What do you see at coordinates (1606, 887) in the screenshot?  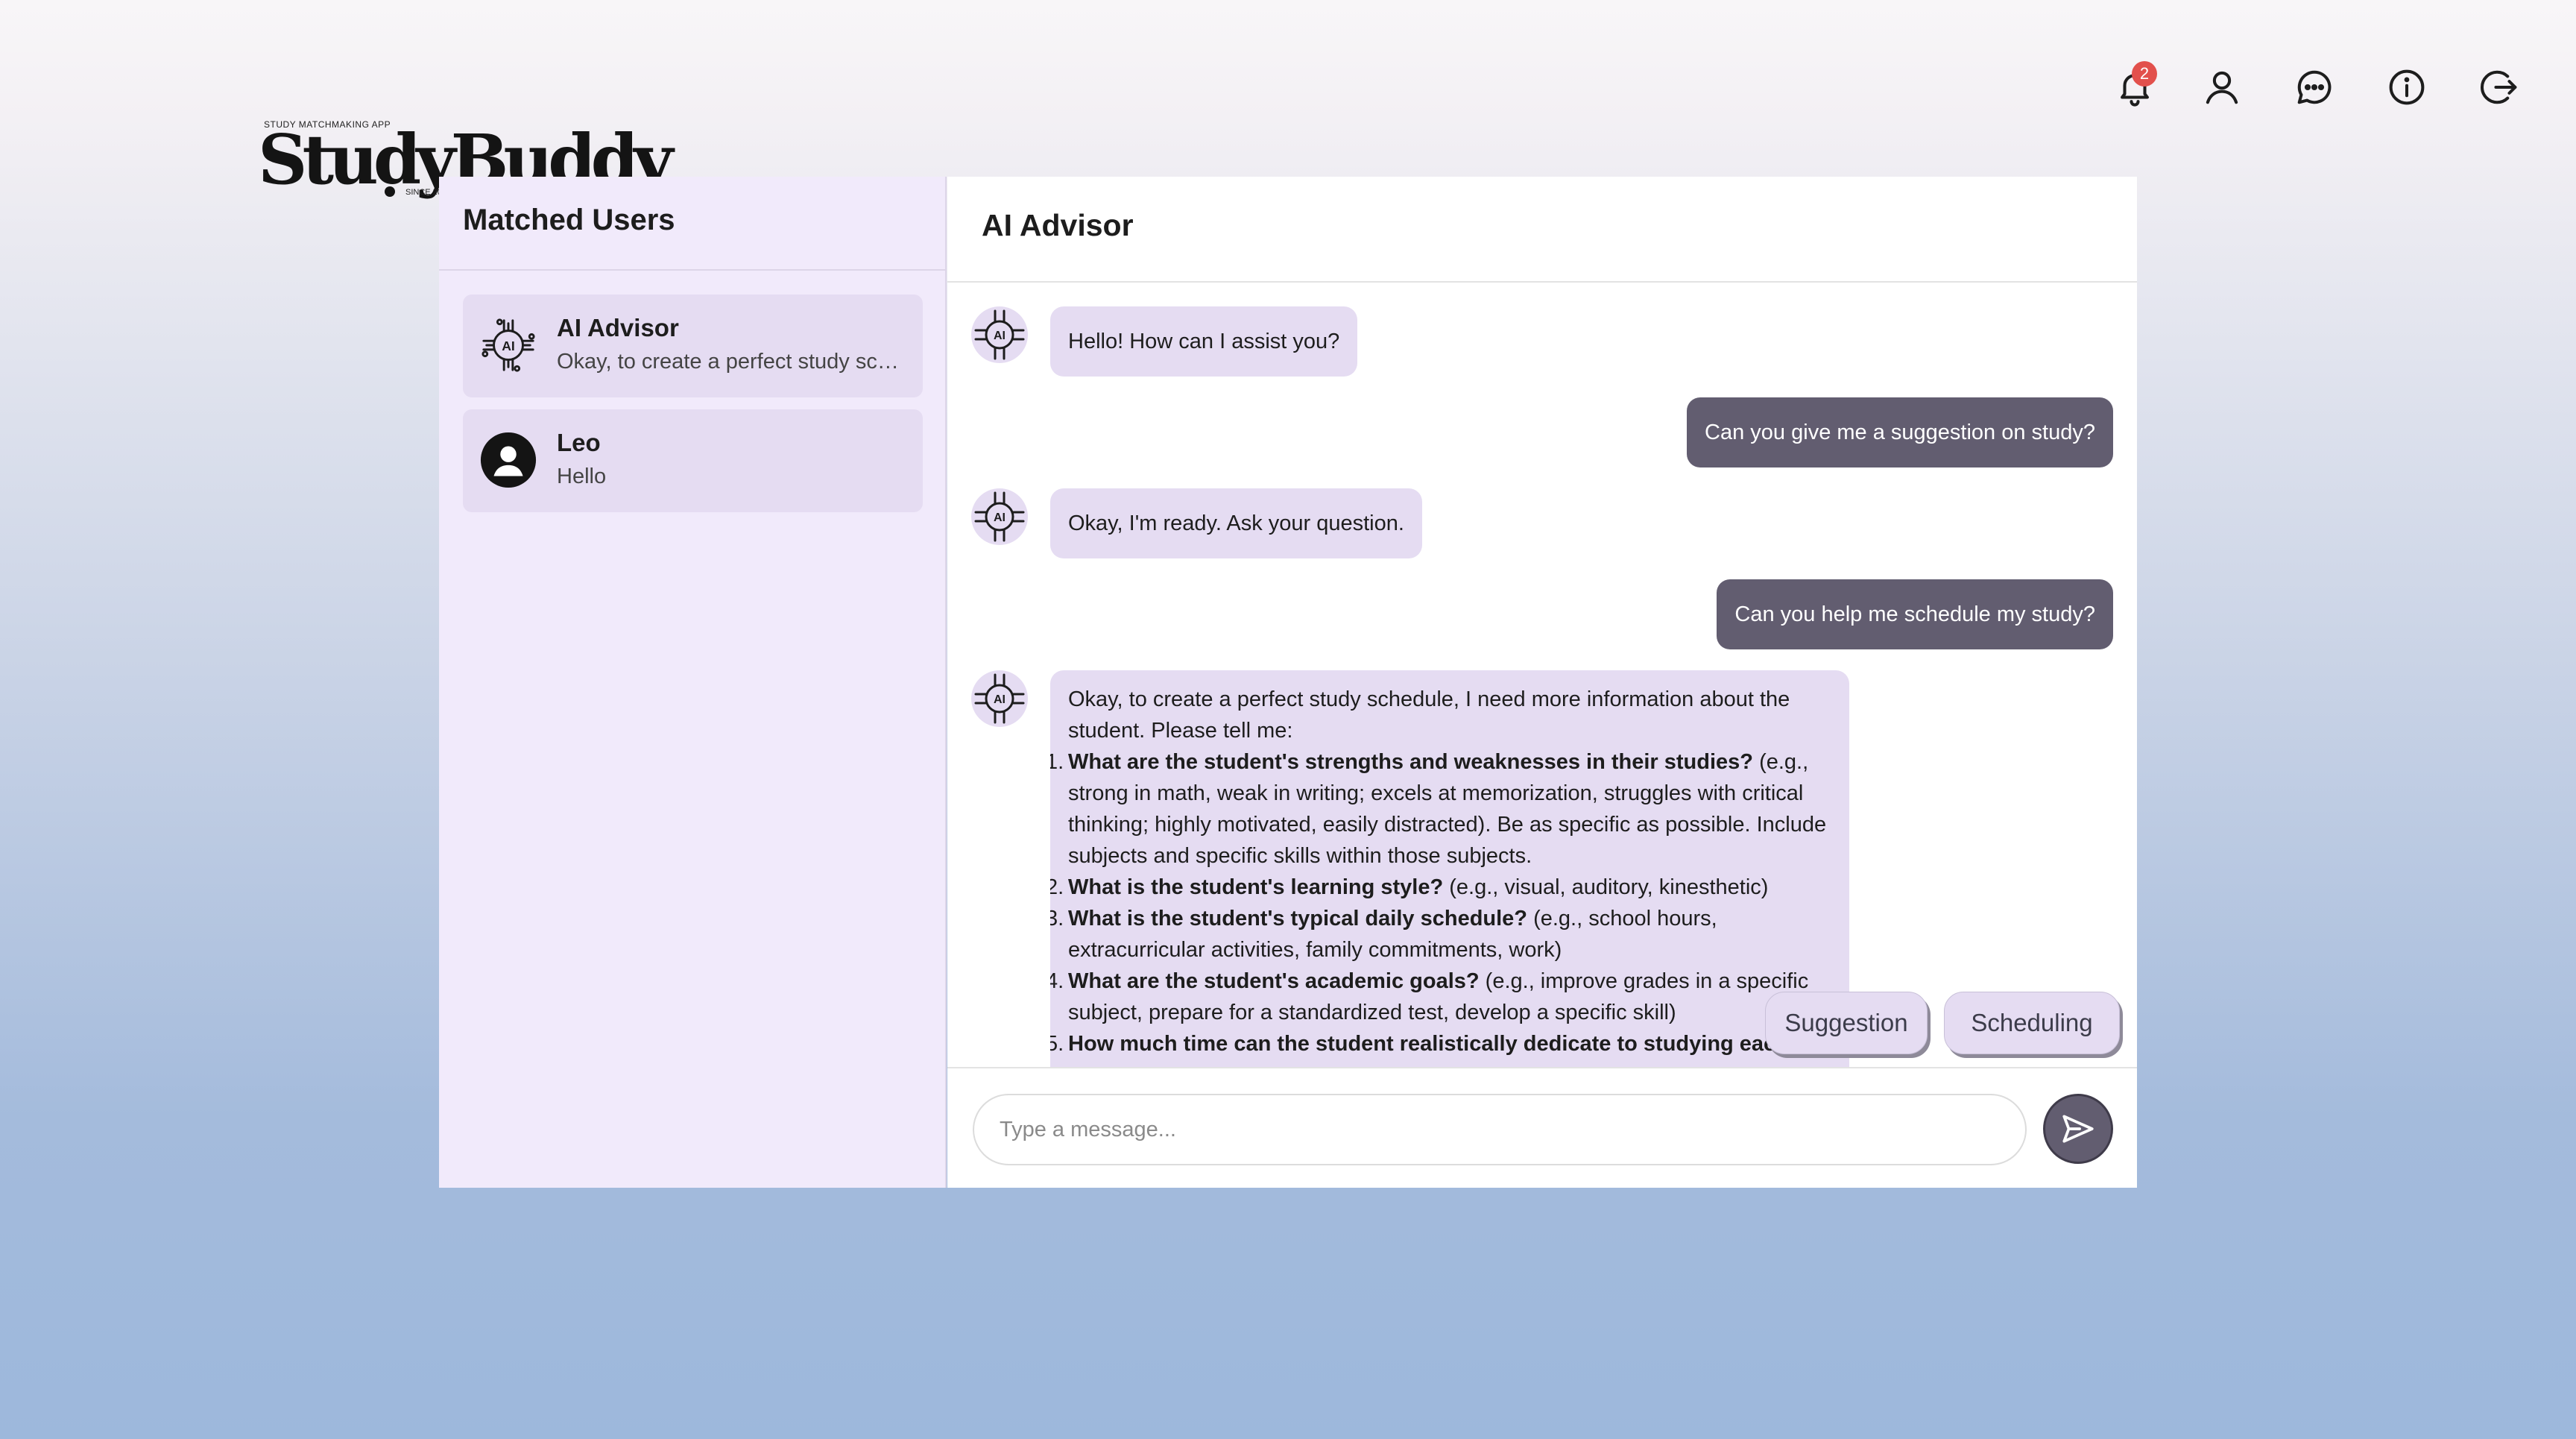 I see `question-detail: (e.g., visual, auditory, kinesthetic)` at bounding box center [1606, 887].